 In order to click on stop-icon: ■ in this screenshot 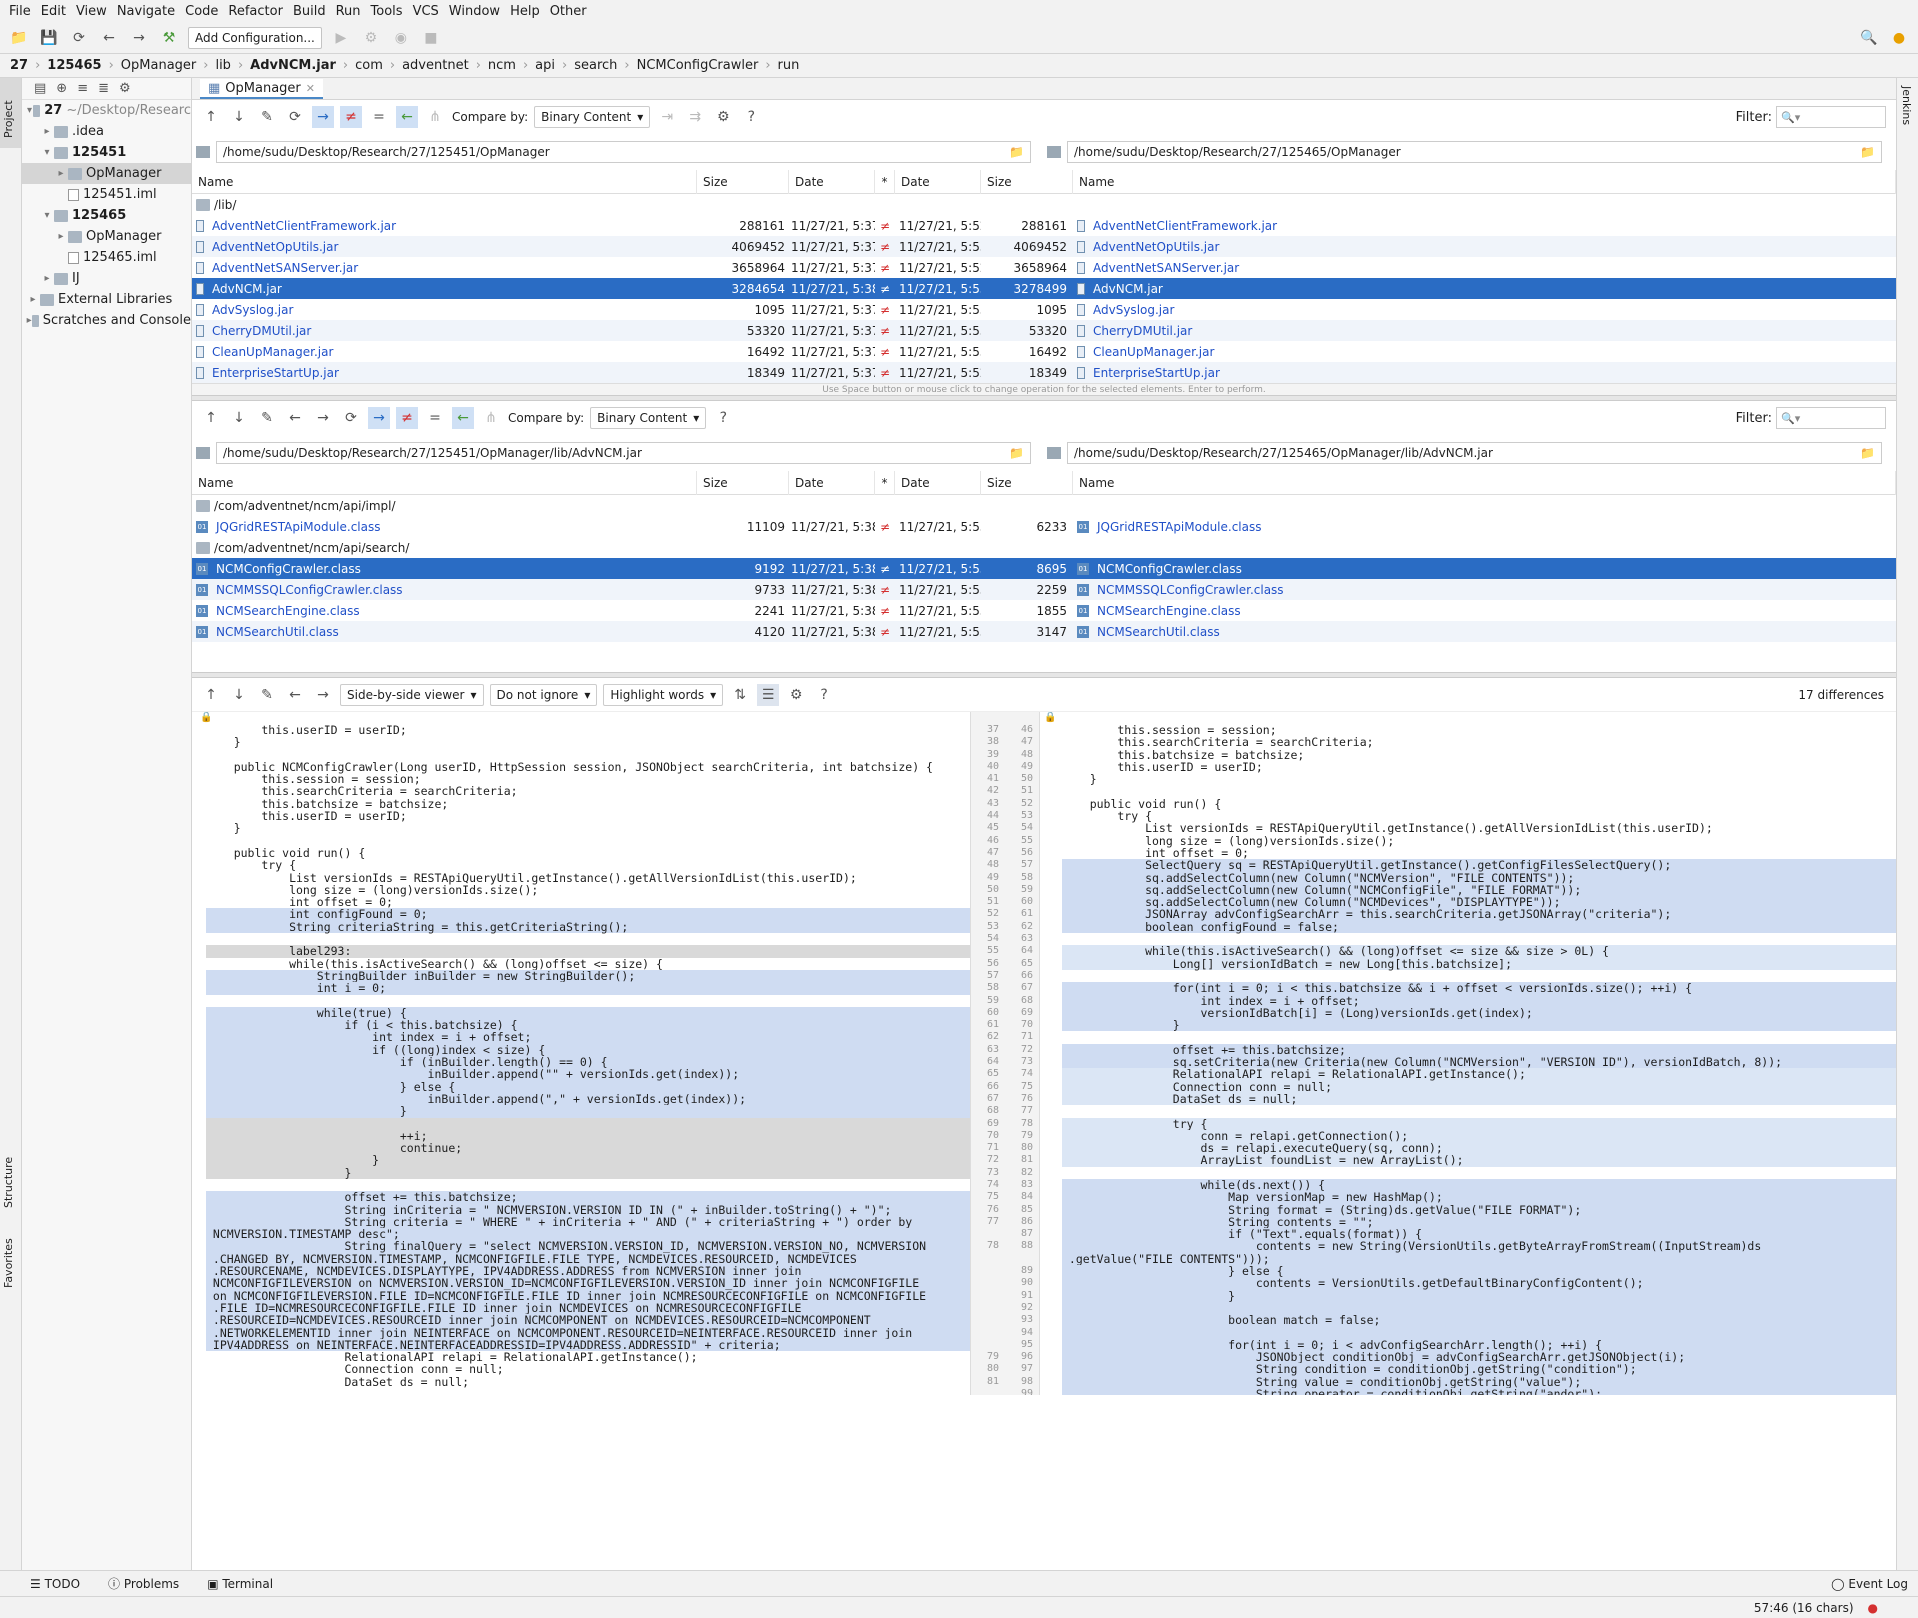, I will do `click(431, 38)`.